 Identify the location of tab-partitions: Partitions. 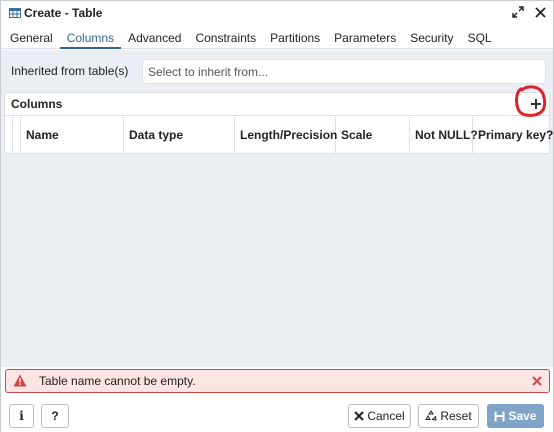
(295, 38).